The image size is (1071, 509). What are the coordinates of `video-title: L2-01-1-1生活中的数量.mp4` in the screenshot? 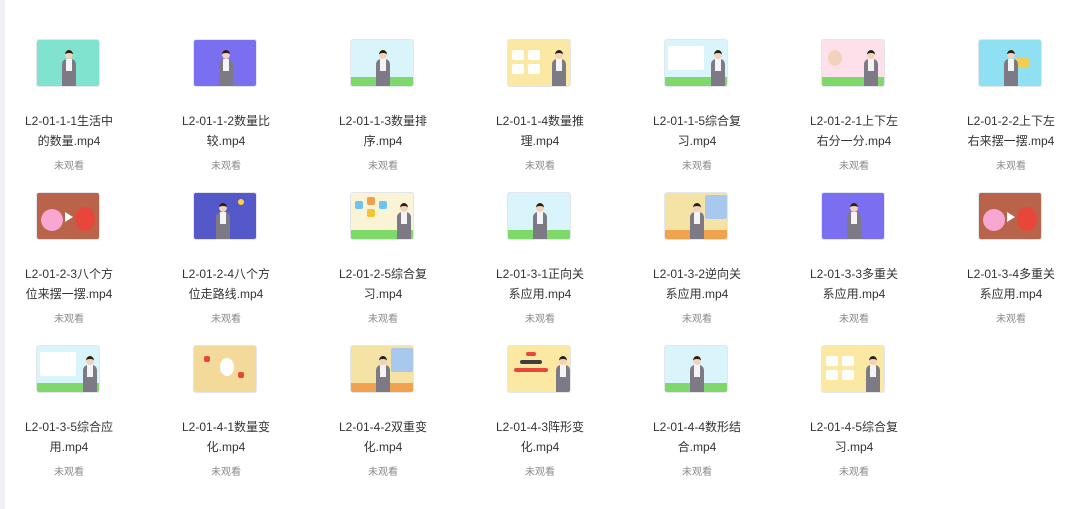 It's located at (69, 131).